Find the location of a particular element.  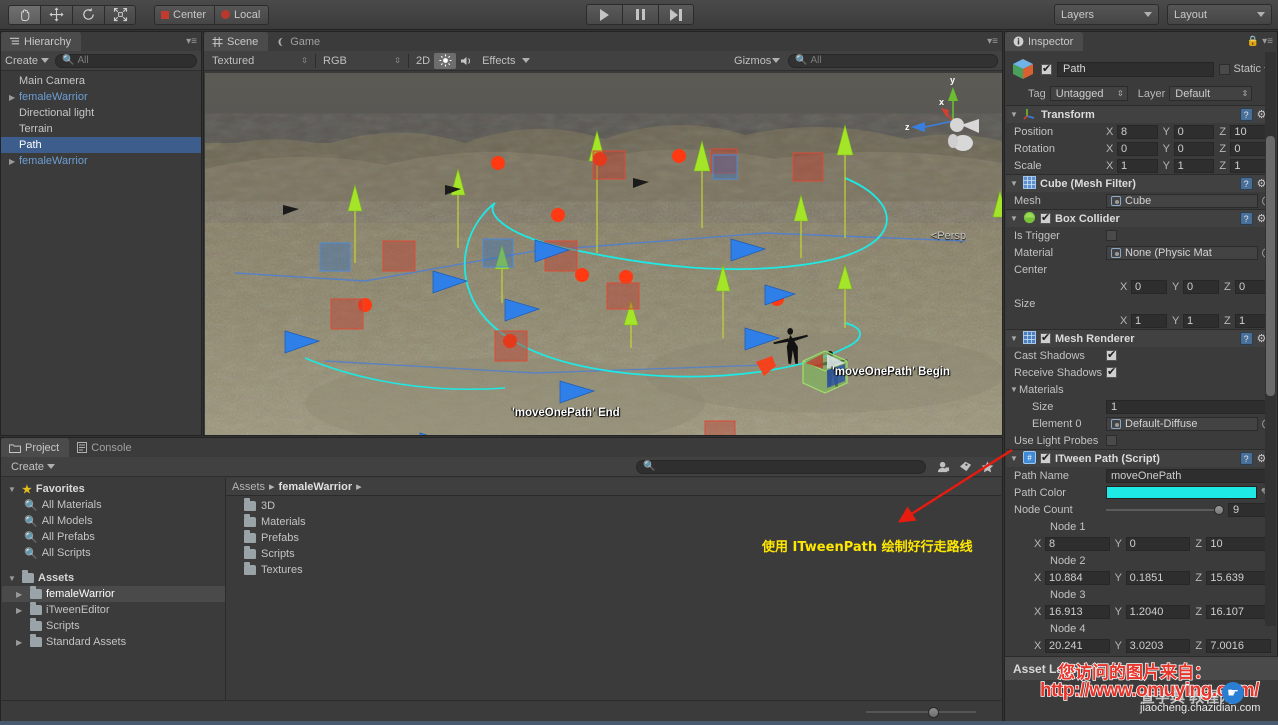

object-enabled-checkbox is located at coordinates (1046, 68).